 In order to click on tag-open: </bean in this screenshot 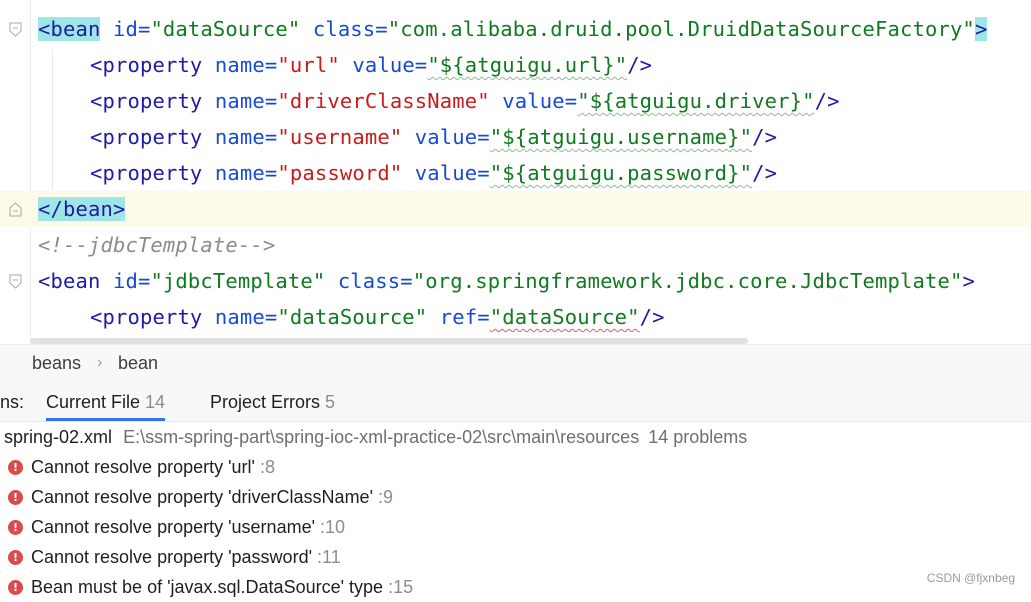, I will do `click(75, 209)`.